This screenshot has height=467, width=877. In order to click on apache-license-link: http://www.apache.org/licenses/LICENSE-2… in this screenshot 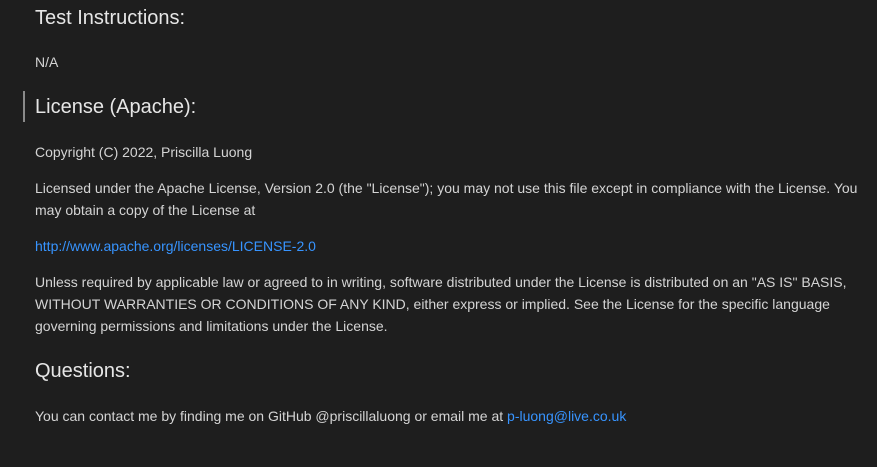, I will do `click(175, 246)`.